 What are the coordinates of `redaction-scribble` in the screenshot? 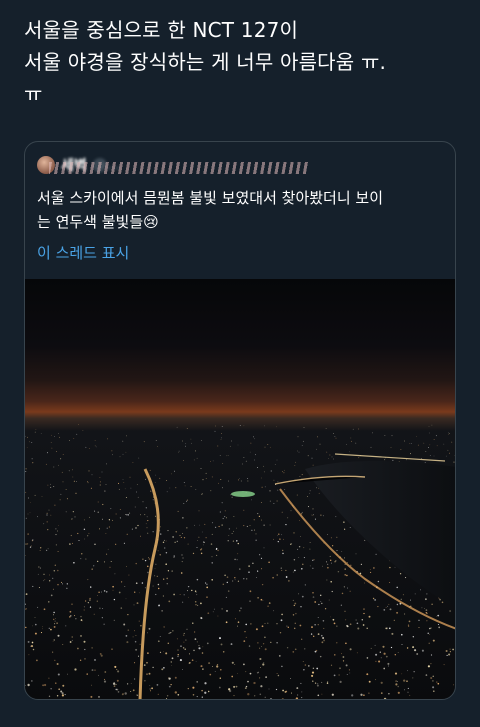 It's located at (179, 168).